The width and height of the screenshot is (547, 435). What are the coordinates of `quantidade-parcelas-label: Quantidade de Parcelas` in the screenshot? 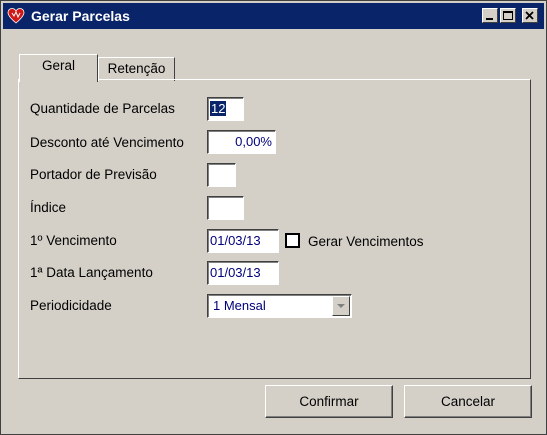 It's located at (102, 108).